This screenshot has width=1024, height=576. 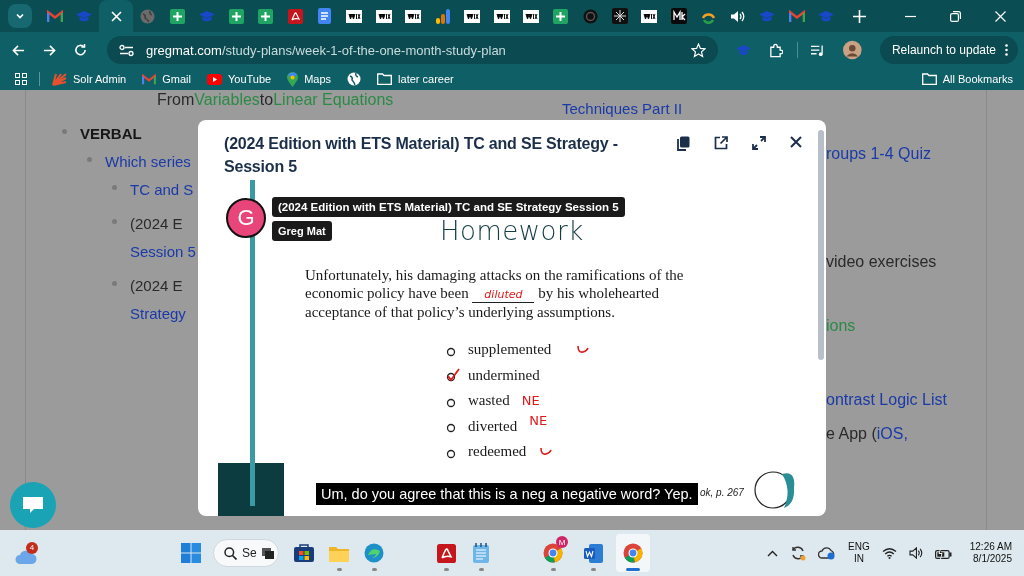 I want to click on taskbar-app: M, so click(x=553, y=553).